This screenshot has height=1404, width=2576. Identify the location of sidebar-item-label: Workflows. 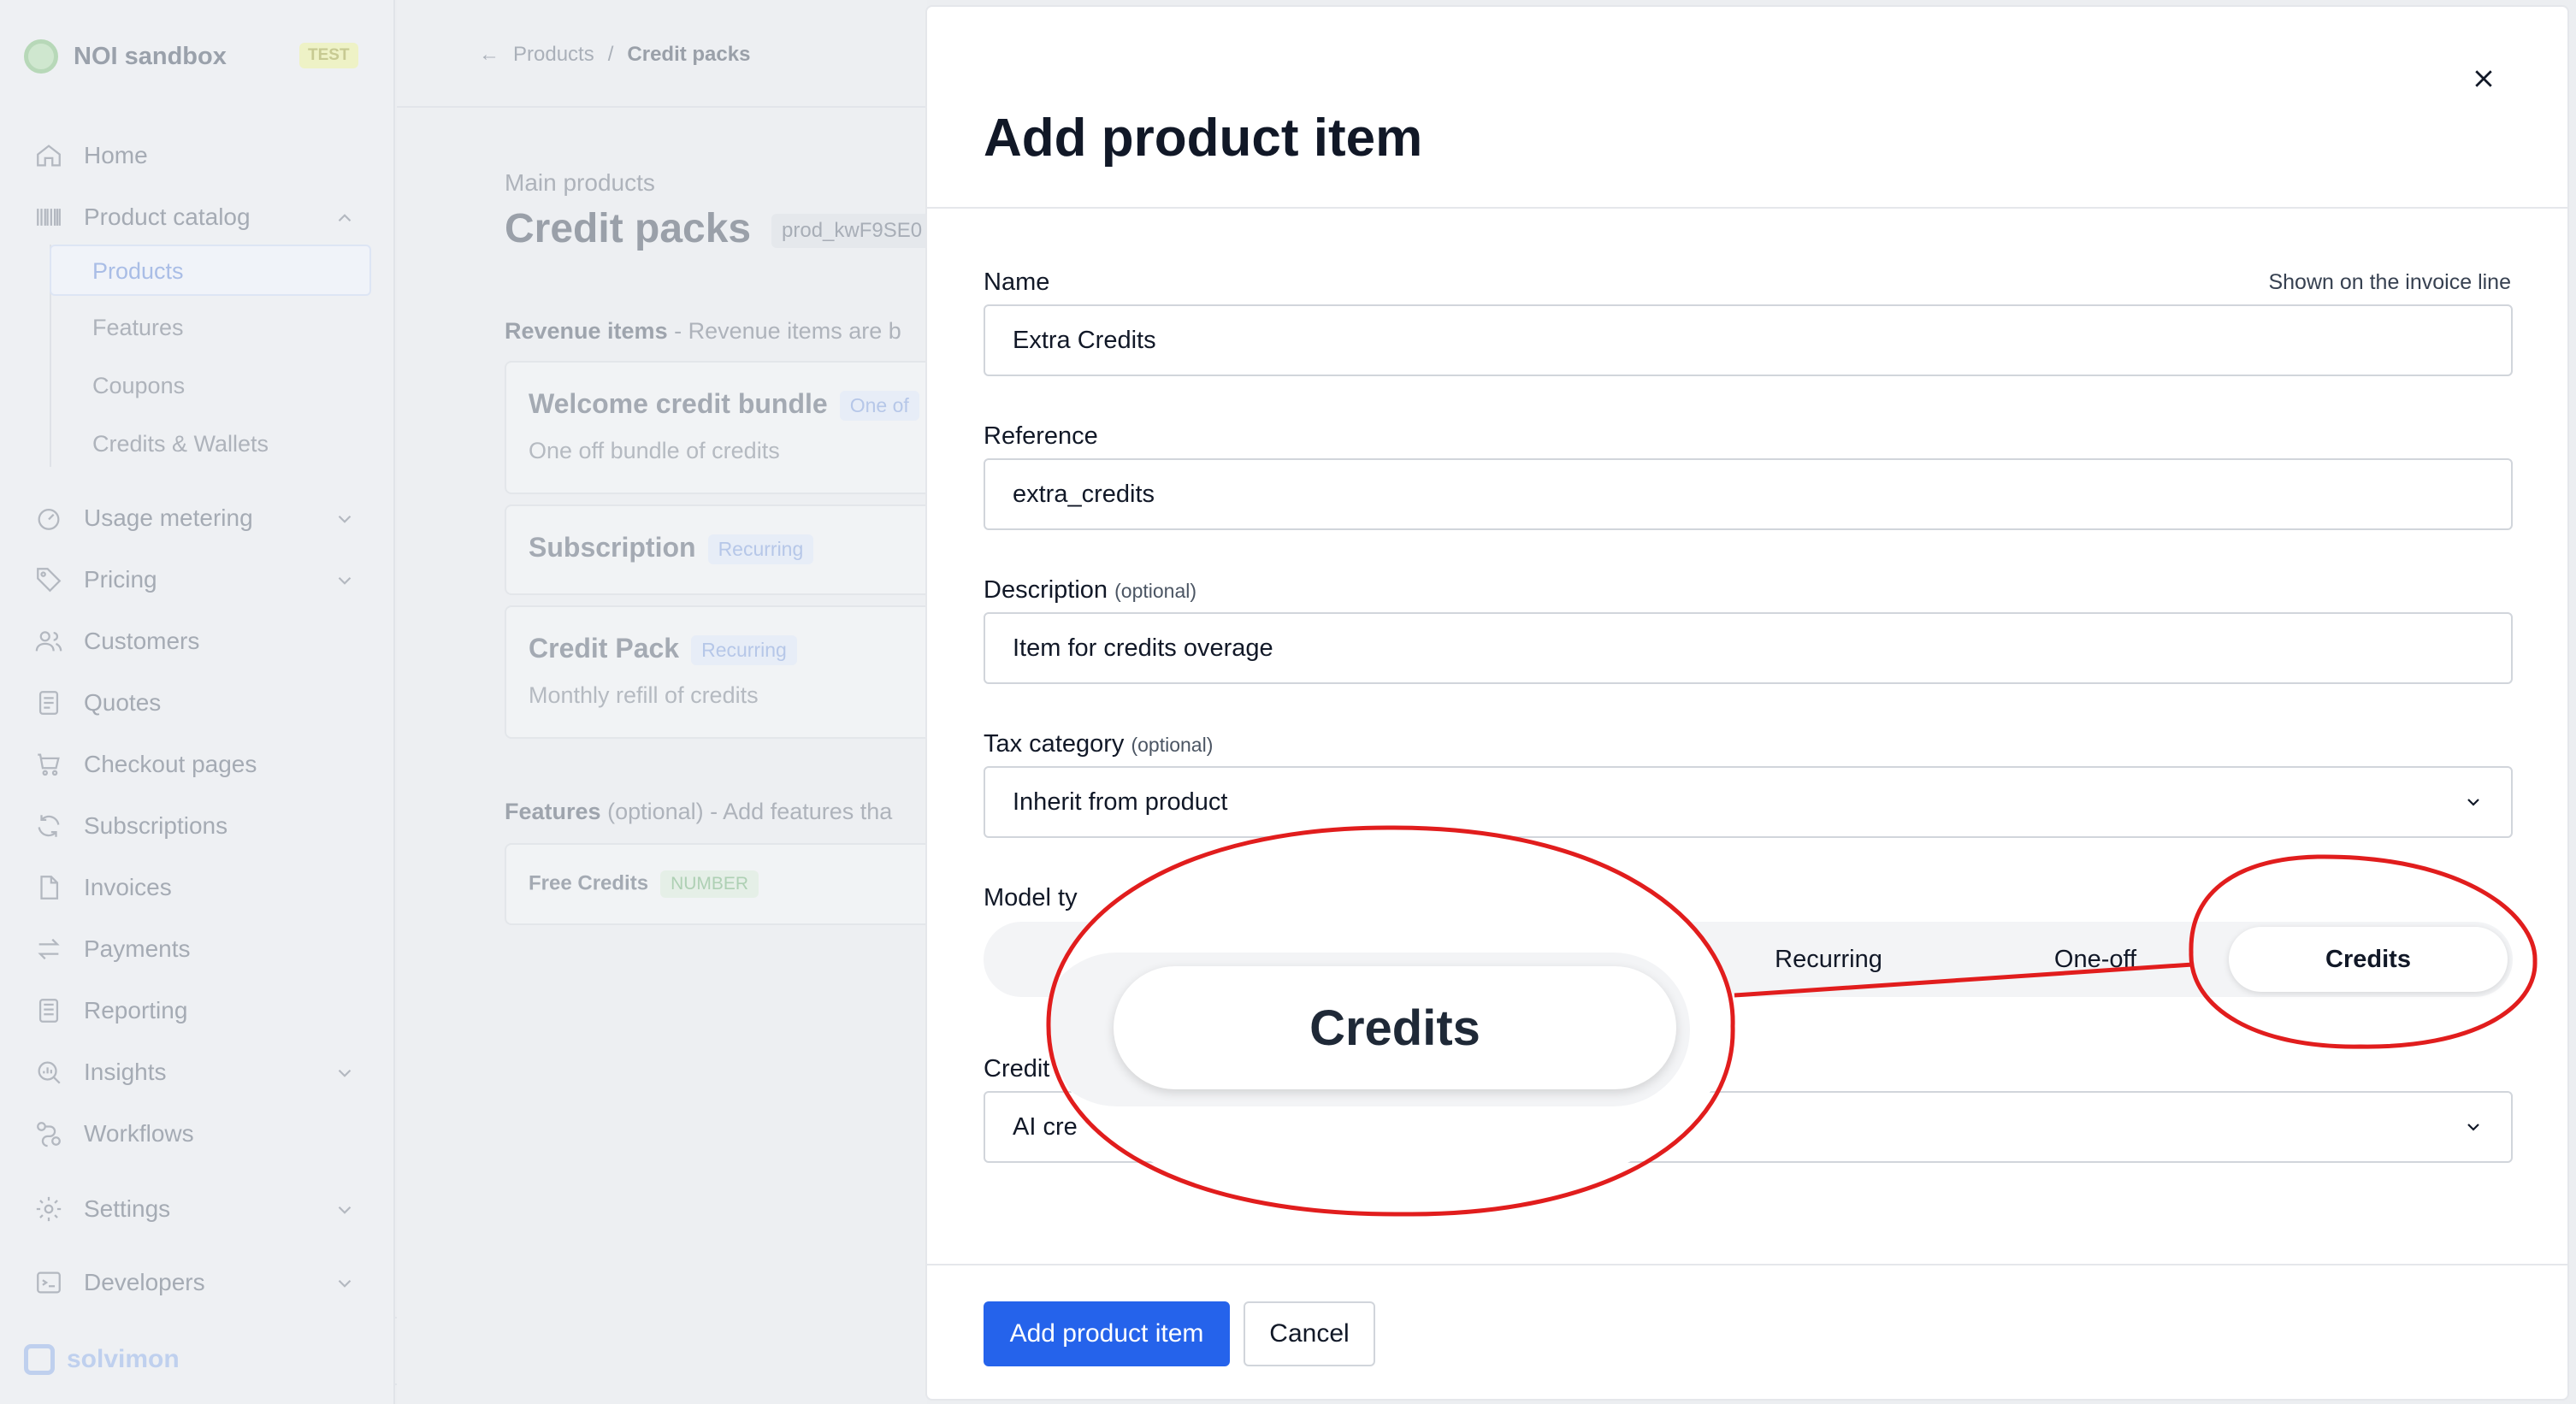
(139, 1133).